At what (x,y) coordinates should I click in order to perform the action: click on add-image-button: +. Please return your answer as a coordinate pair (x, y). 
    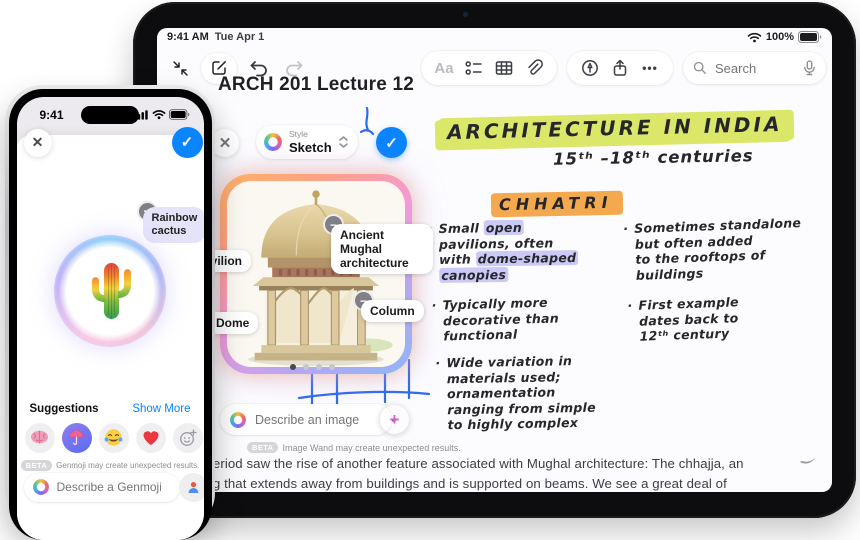
    Looking at the image, I should click on (394, 419).